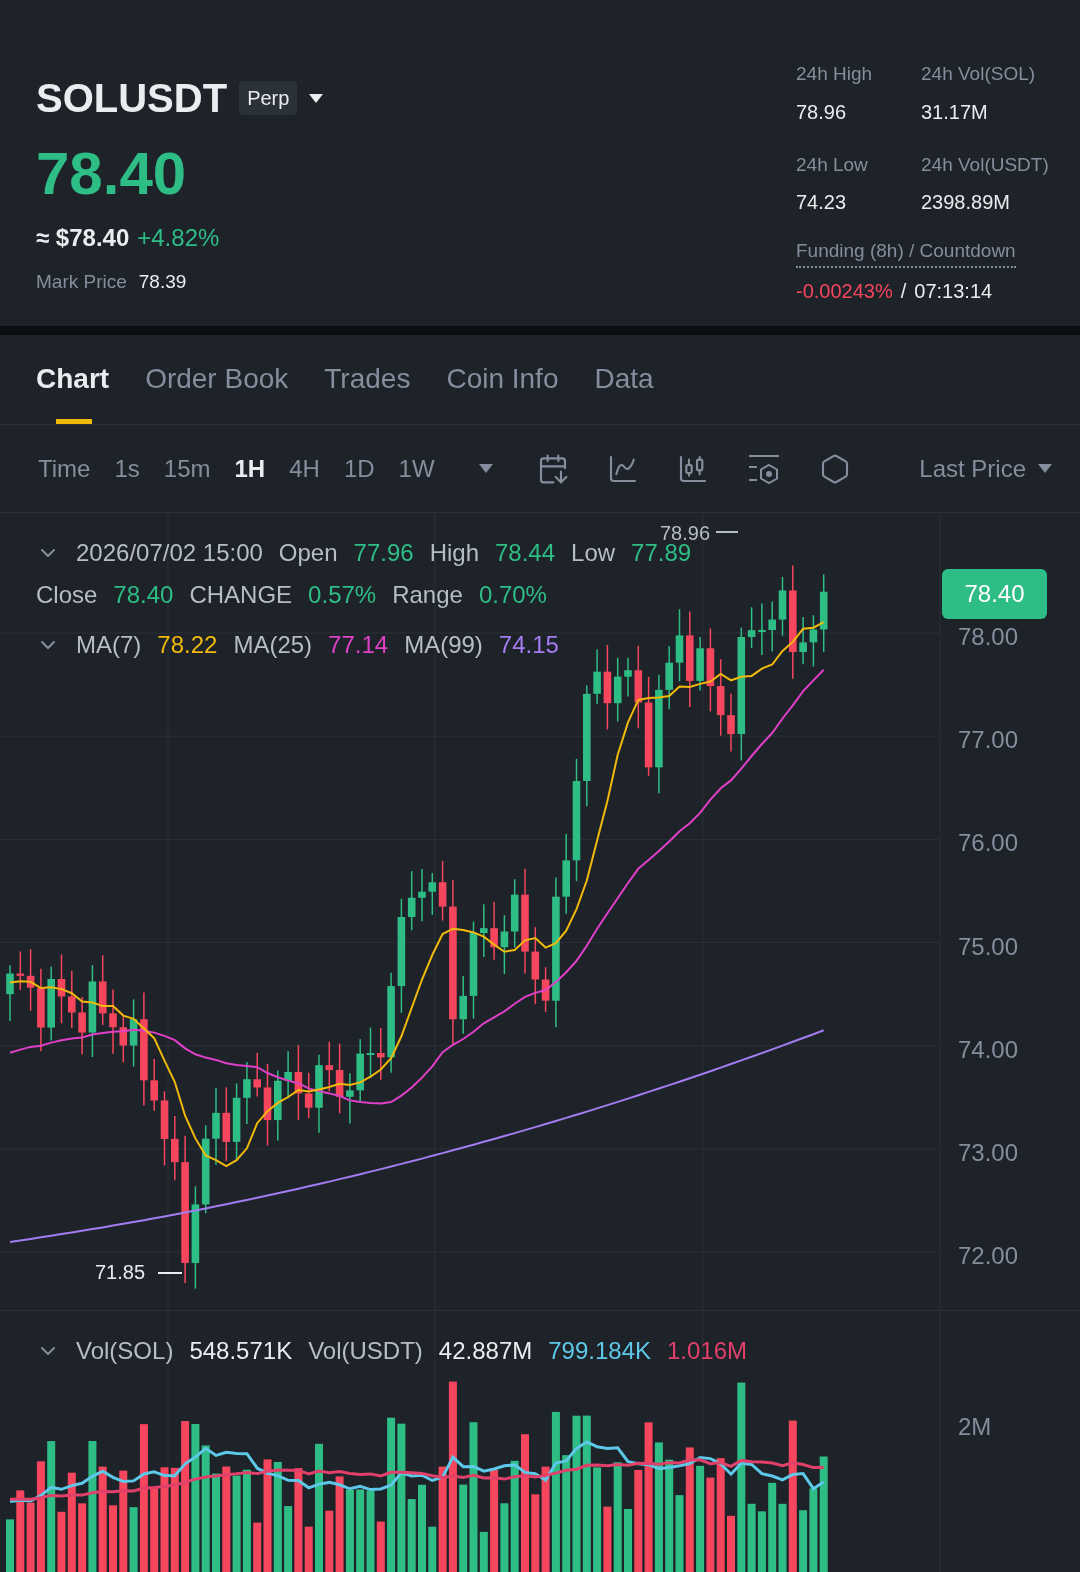  What do you see at coordinates (365, 1351) in the screenshot?
I see `volume-label: Vol(USDT)` at bounding box center [365, 1351].